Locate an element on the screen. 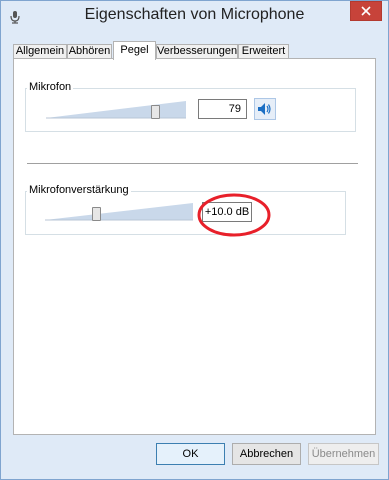 The height and width of the screenshot is (480, 389). tab-pegel: Pegel is located at coordinates (134, 50).